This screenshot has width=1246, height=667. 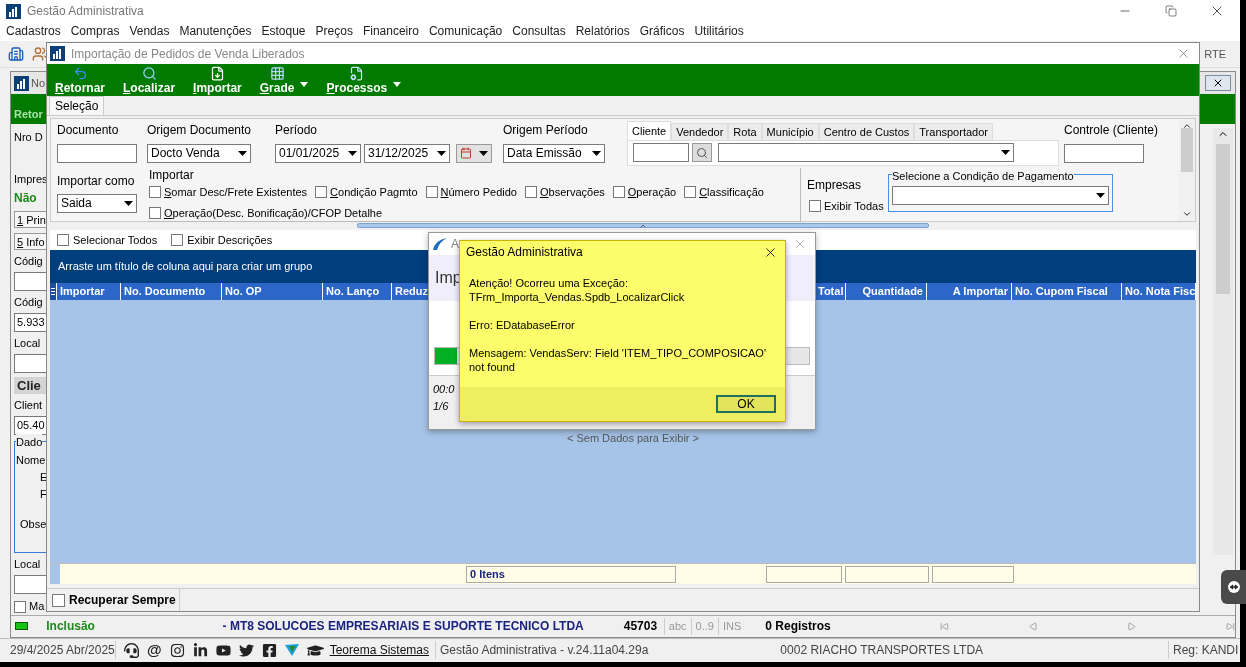 What do you see at coordinates (953, 131) in the screenshot?
I see `tab: Transportador` at bounding box center [953, 131].